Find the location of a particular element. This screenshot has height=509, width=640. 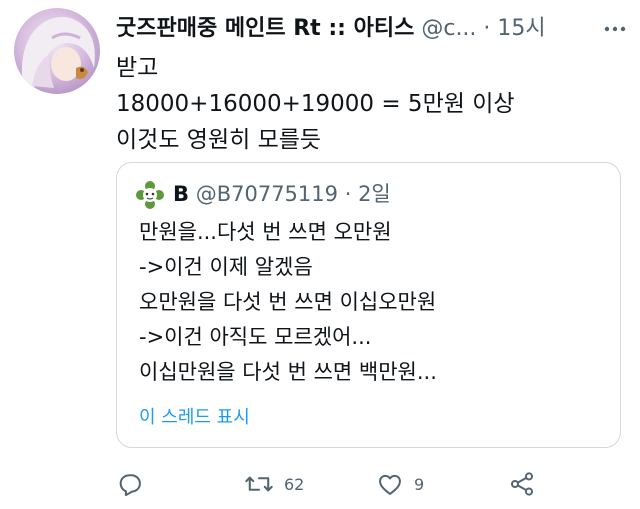

quoted-text-line: 오만원을 다섯 번 쓰면 이십오만원 is located at coordinates (288, 302).